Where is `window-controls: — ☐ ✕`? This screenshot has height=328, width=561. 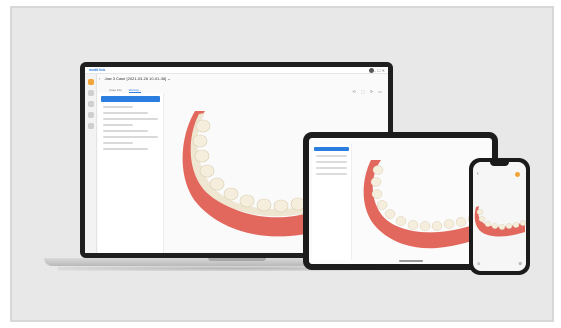
window-controls: — ☐ ✕ is located at coordinates (378, 70).